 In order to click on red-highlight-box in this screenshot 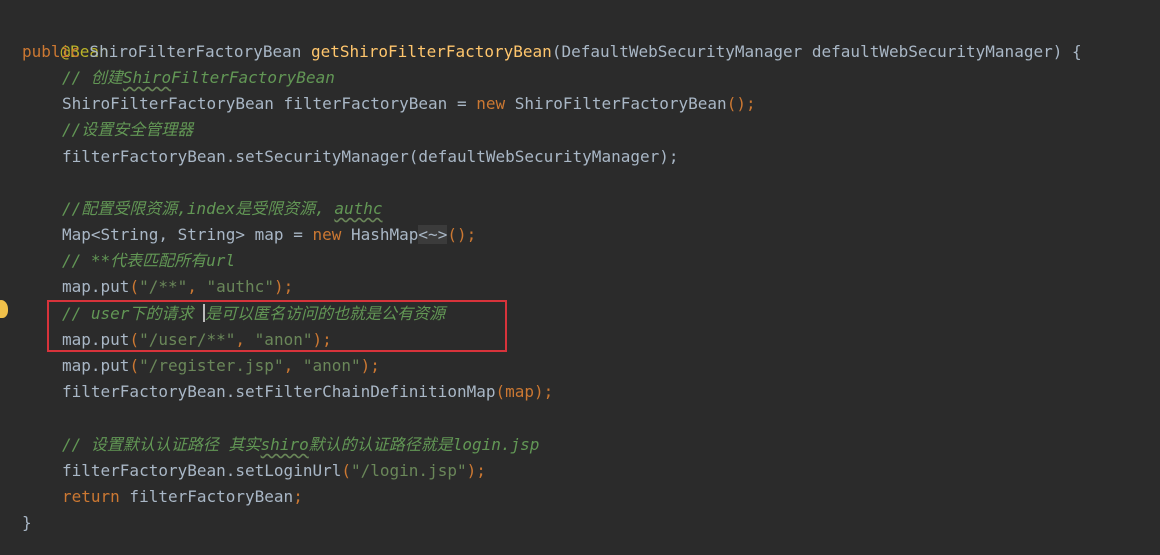, I will do `click(277, 326)`.